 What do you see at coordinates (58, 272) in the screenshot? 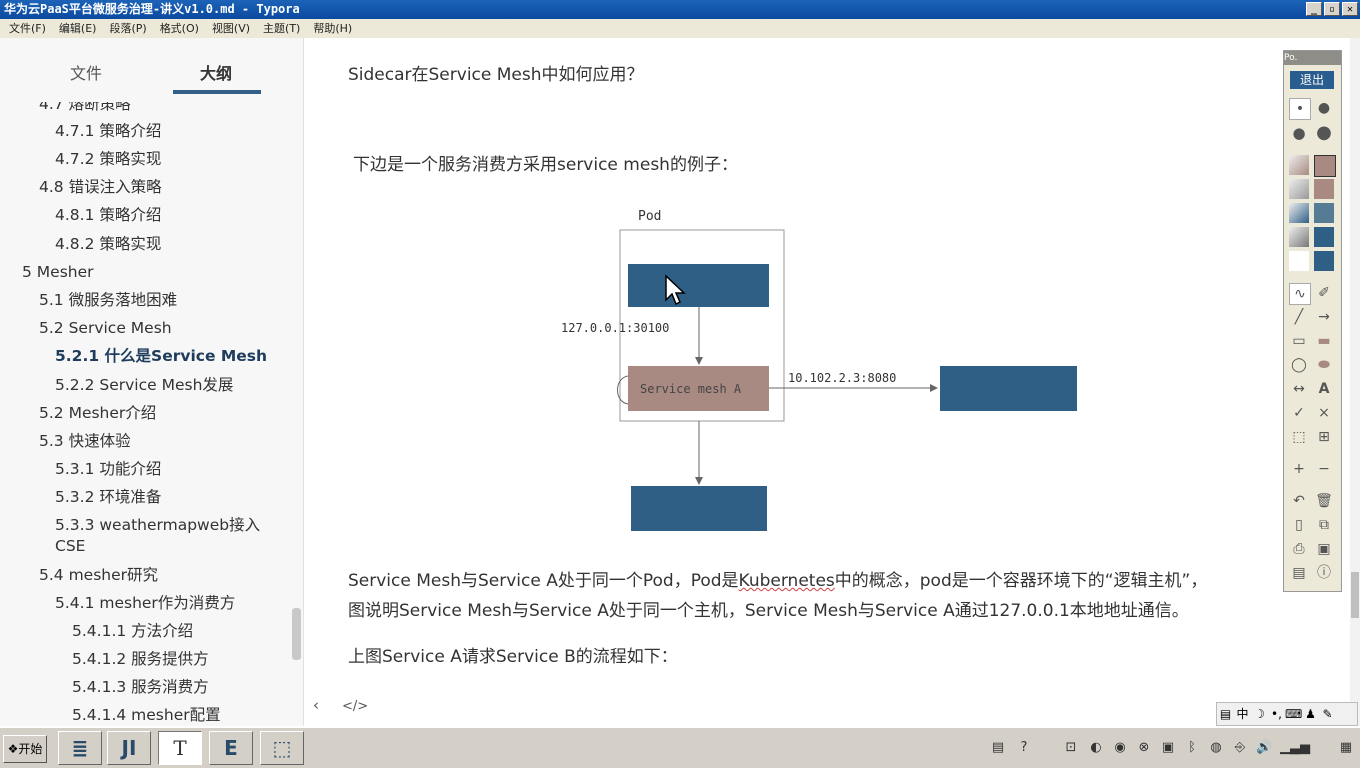
I see `outline-item: 5 Mesher` at bounding box center [58, 272].